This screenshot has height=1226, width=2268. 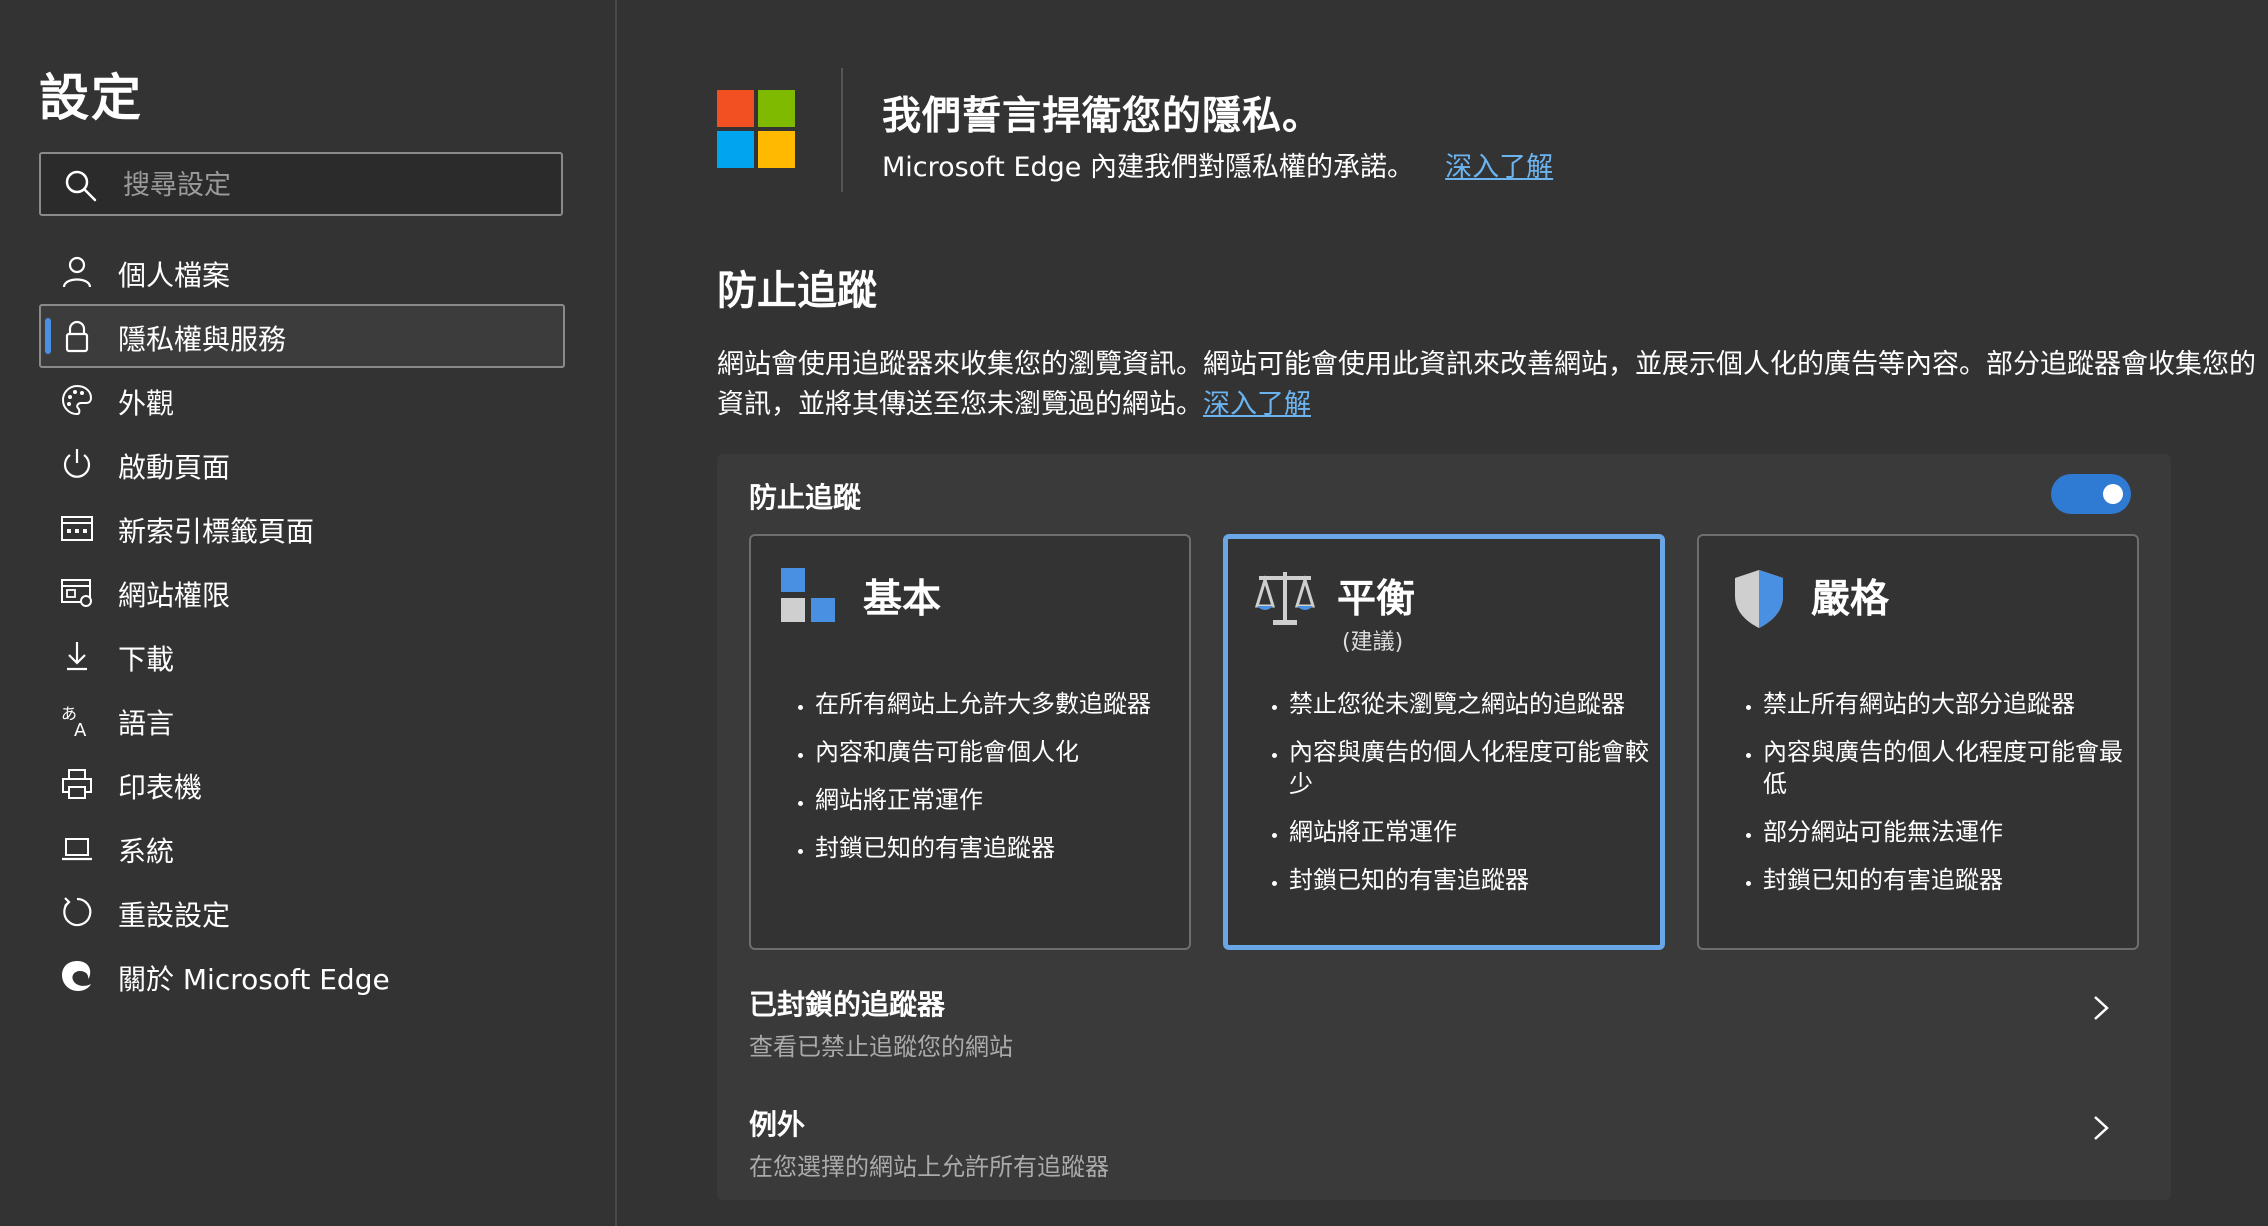 What do you see at coordinates (48, 336) in the screenshot?
I see `active-indicator` at bounding box center [48, 336].